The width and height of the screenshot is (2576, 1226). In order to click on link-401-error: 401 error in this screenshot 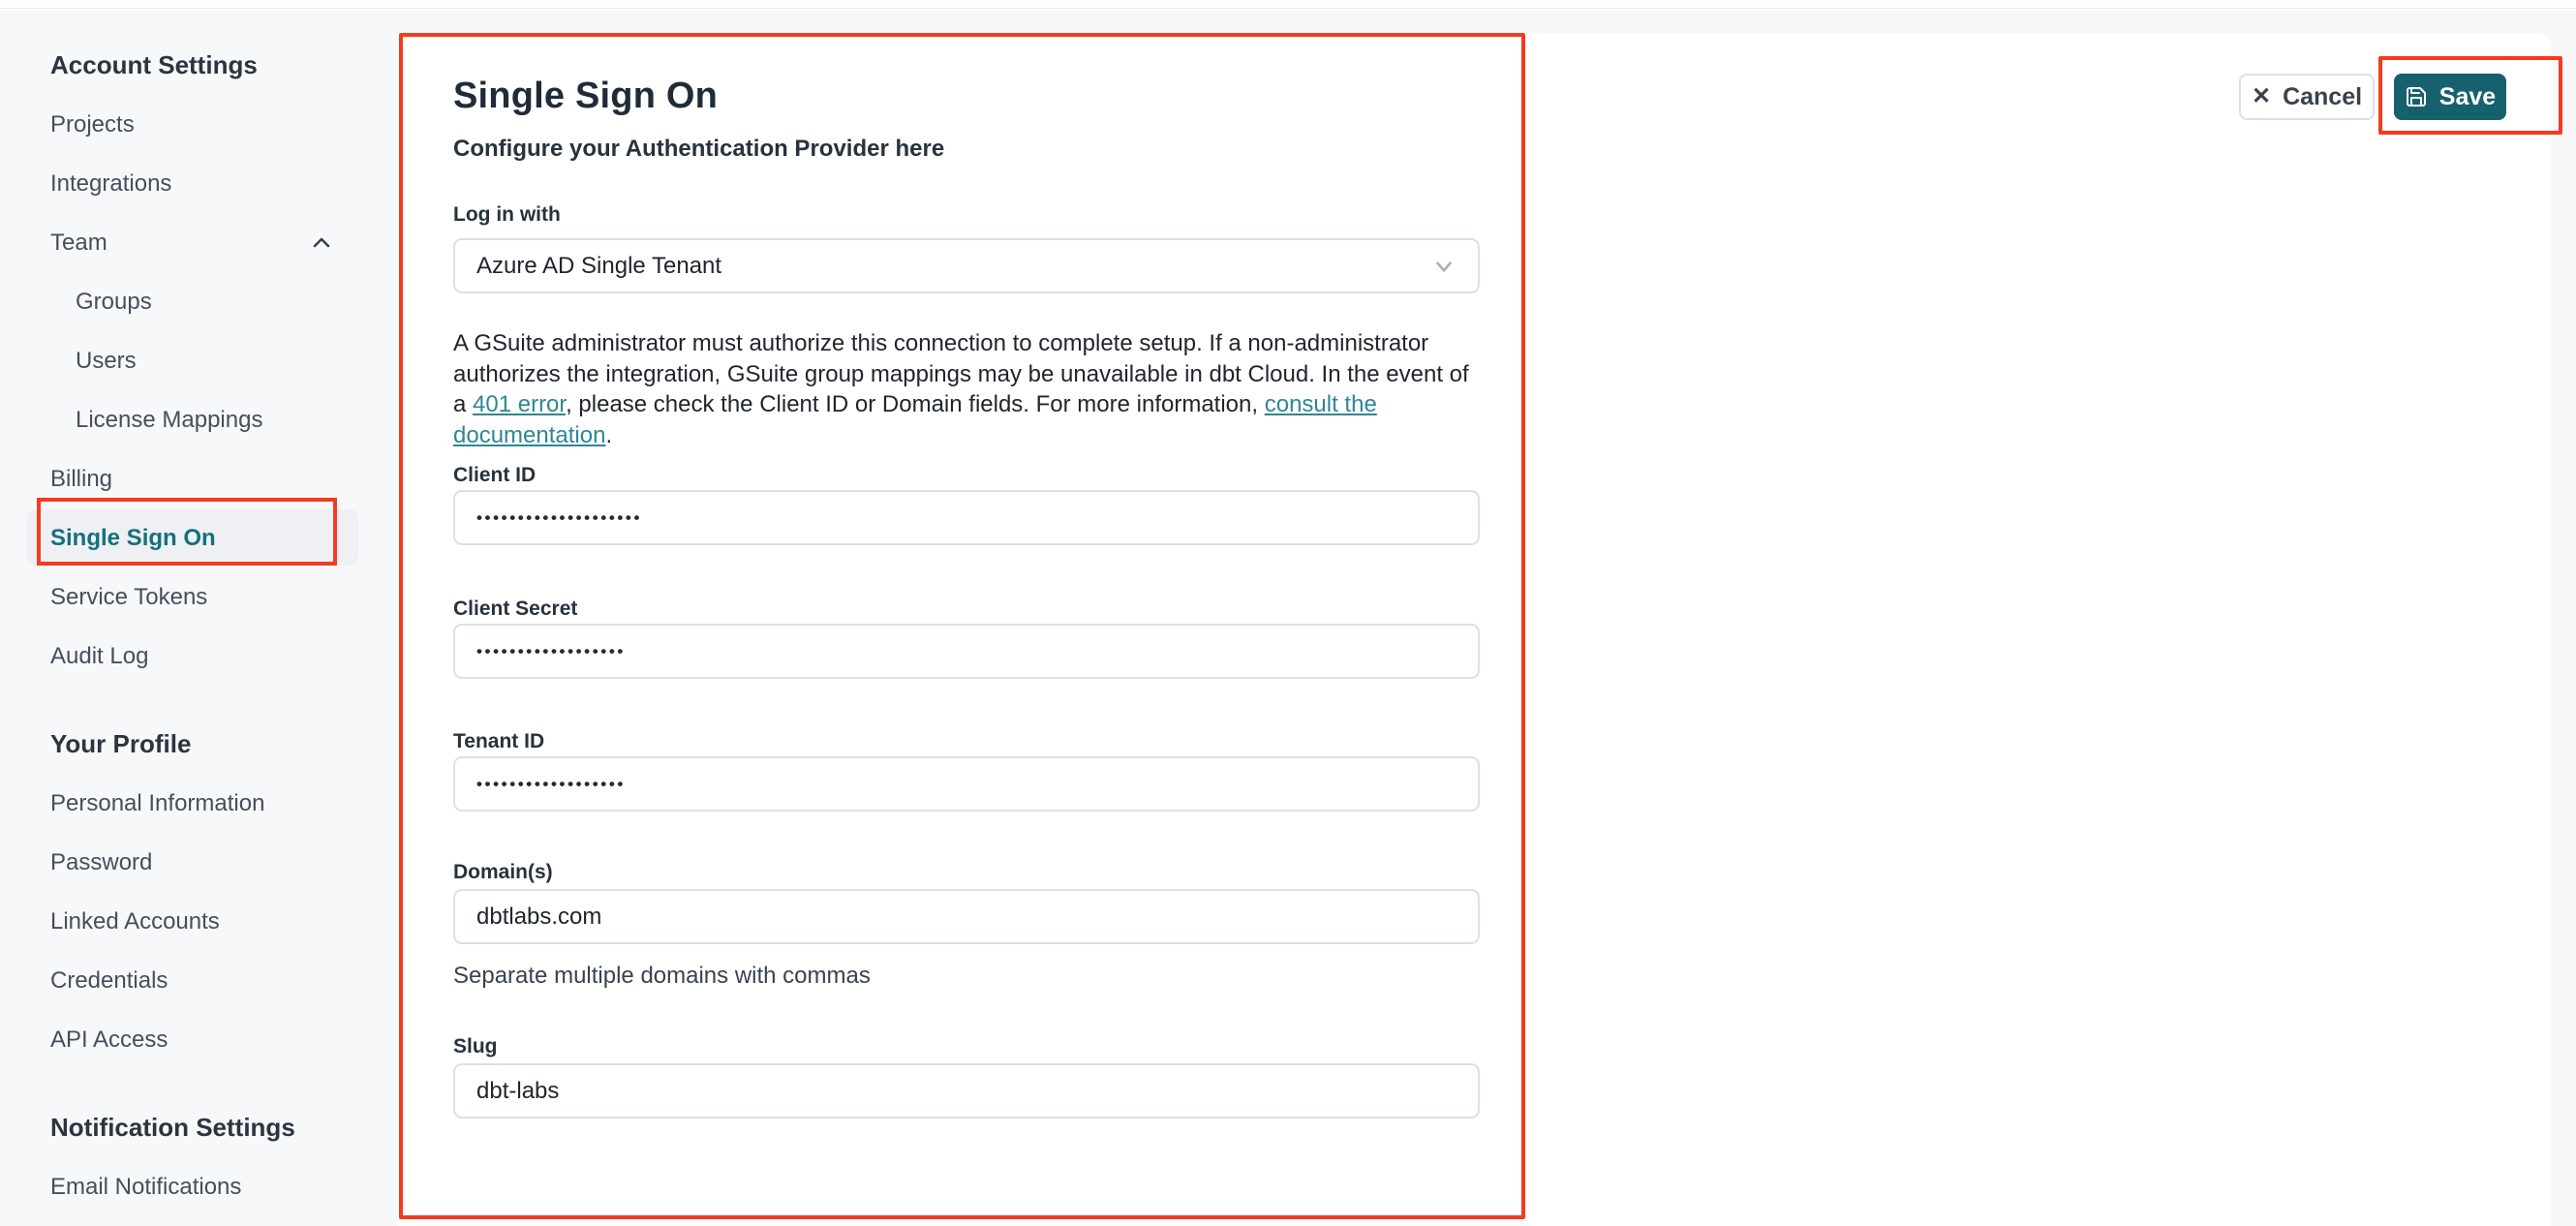, I will do `click(519, 404)`.